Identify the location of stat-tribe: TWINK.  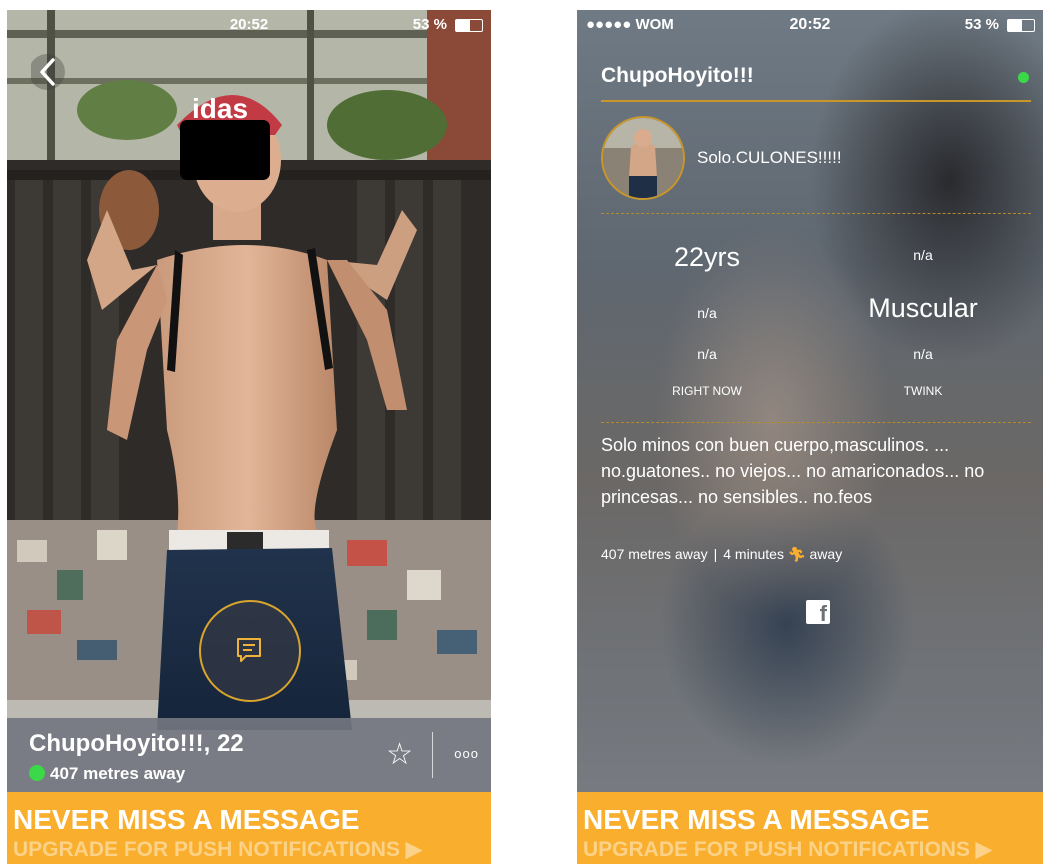
(923, 391).